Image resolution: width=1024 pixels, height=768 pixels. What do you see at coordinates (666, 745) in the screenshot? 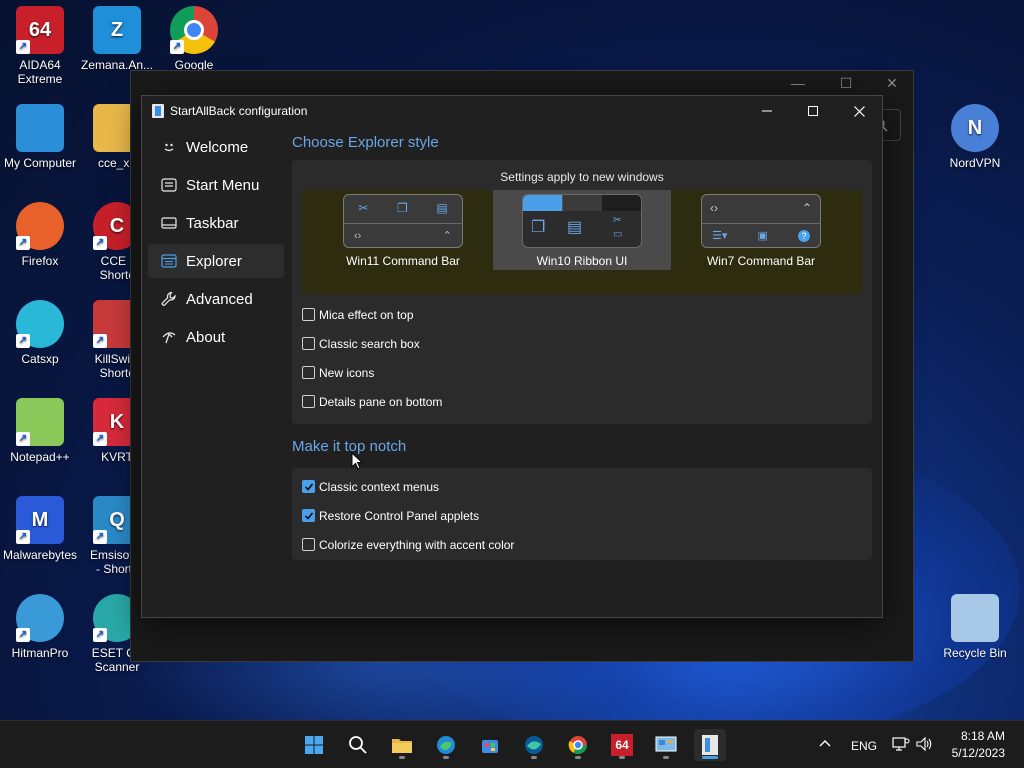
I see `taskbar-control-panel-icon` at bounding box center [666, 745].